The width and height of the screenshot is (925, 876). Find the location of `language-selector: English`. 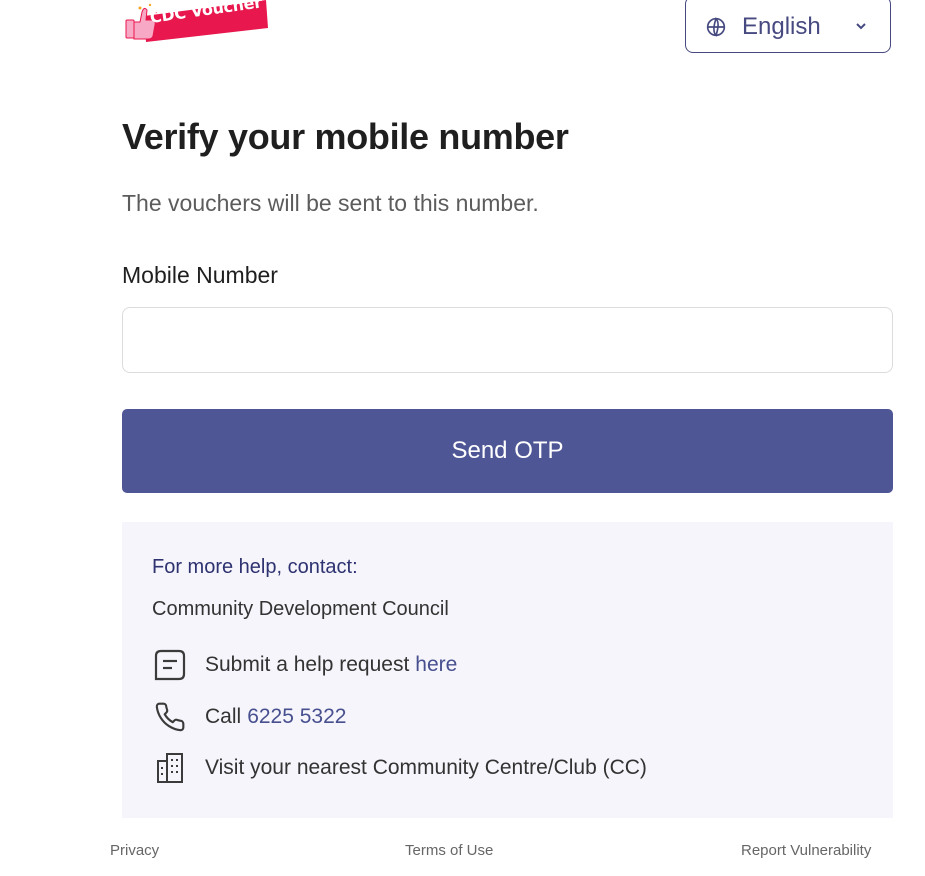

language-selector: English is located at coordinates (788, 26).